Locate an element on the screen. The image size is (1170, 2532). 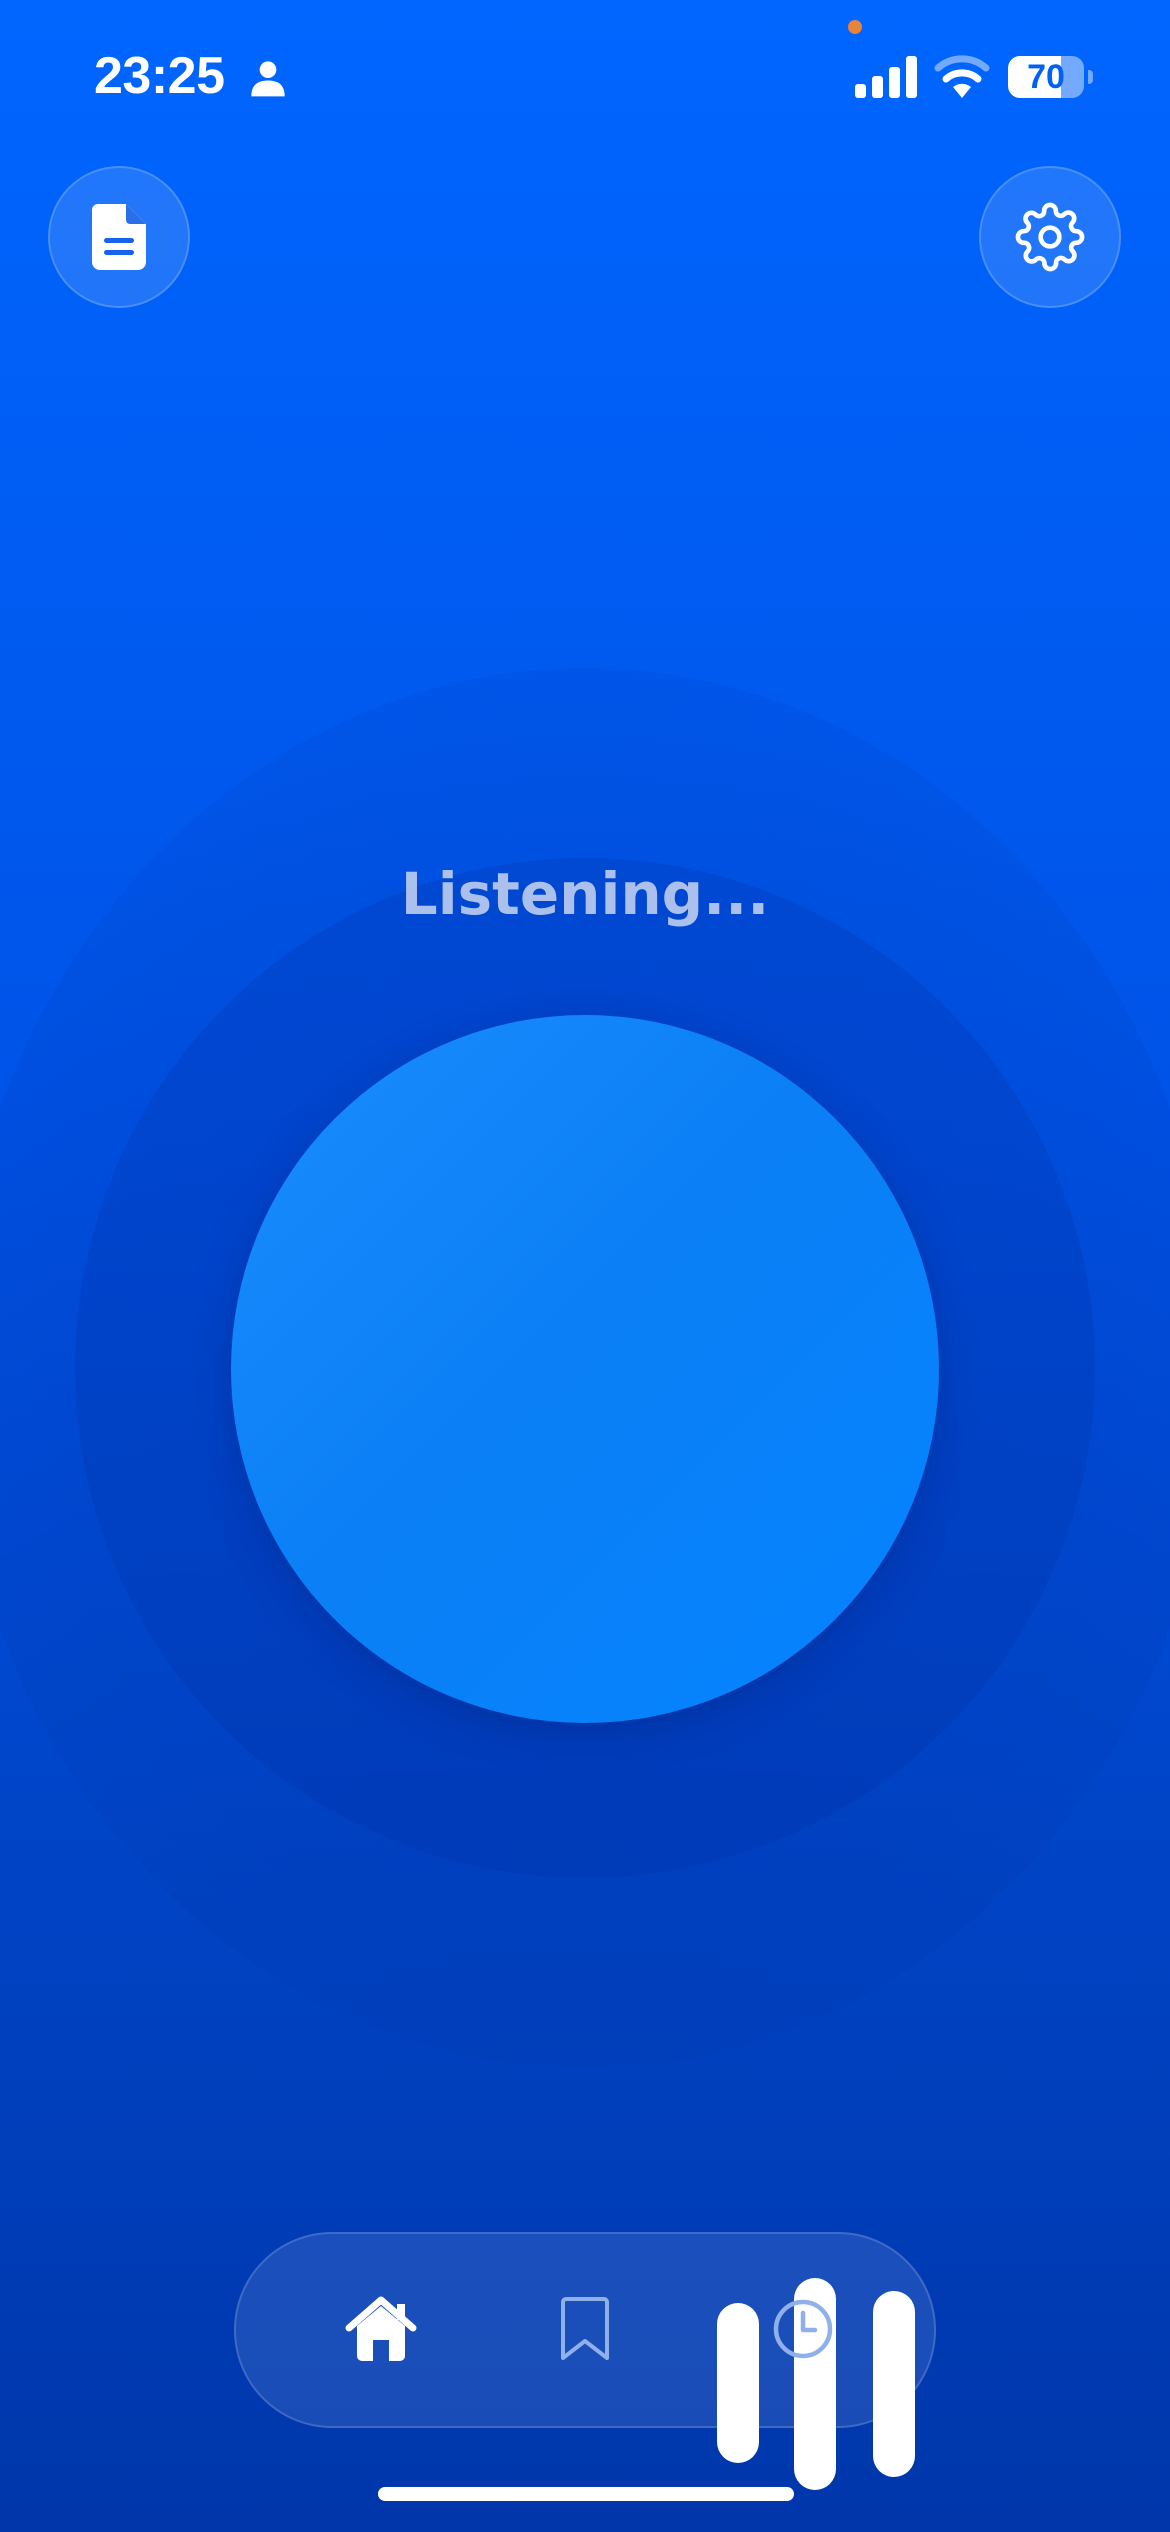
settings-button is located at coordinates (1050, 237).